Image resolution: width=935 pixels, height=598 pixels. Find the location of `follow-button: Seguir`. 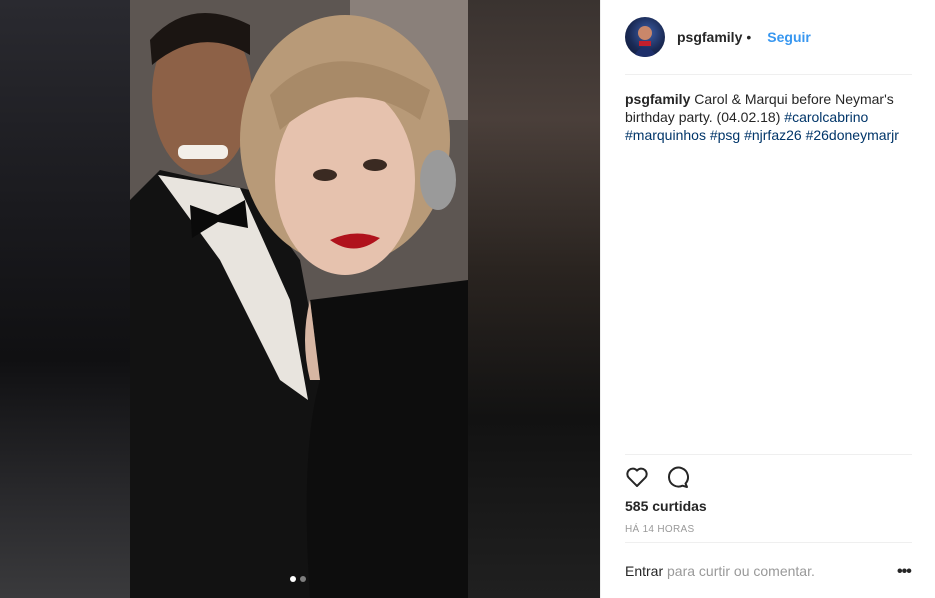

follow-button: Seguir is located at coordinates (789, 37).